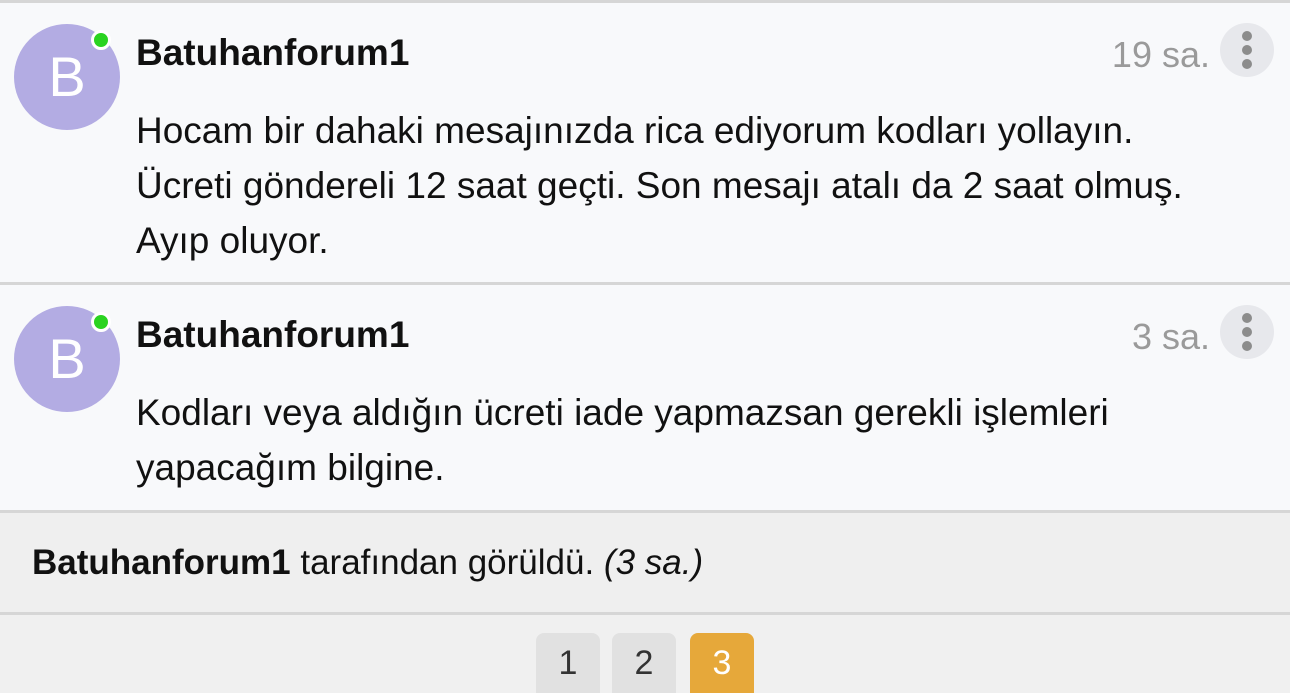 The image size is (1290, 693). What do you see at coordinates (232, 240) in the screenshot?
I see `message-line: Ayıp oluyor.` at bounding box center [232, 240].